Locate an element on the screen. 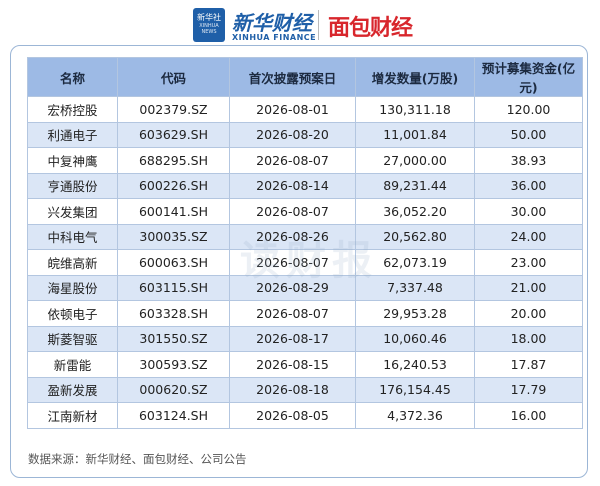 Image resolution: width=600 pixels, height=486 pixels. cell-date: 2026-08-01 is located at coordinates (292, 109).